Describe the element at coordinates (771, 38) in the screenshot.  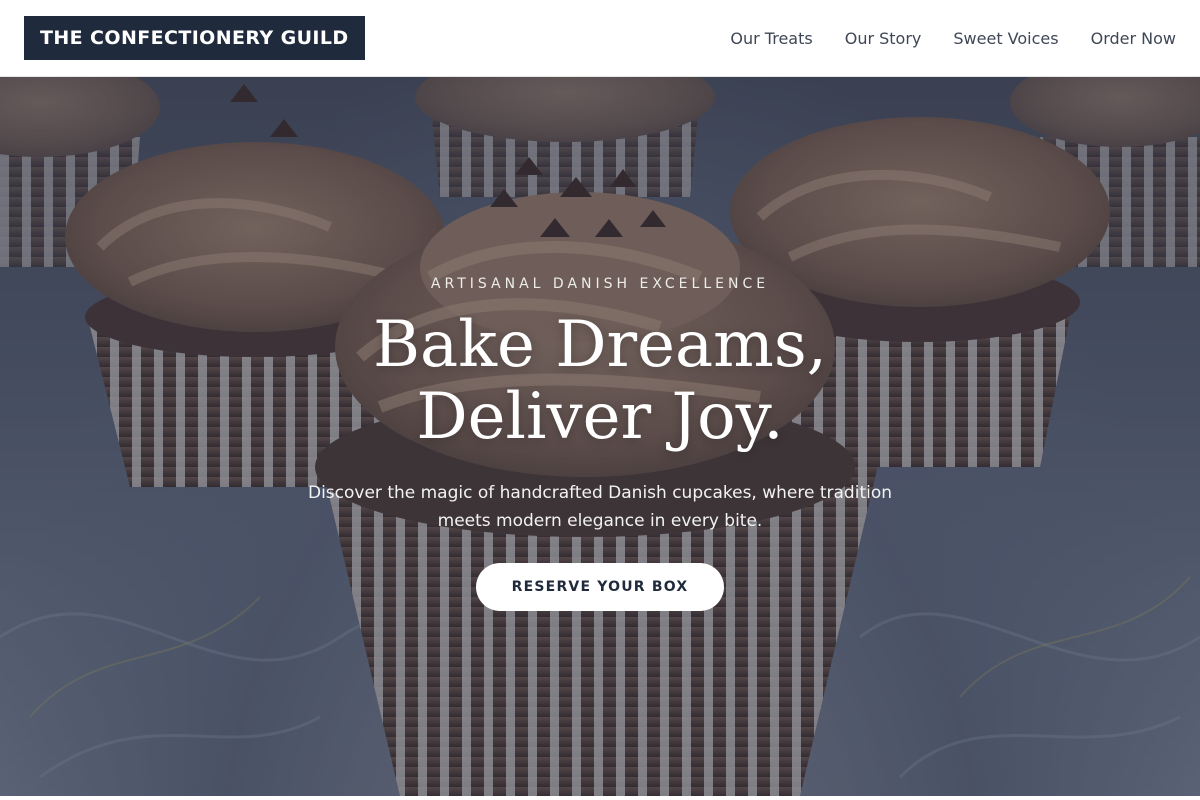
I see `nav-link-our-treats: Our Treats` at that location.